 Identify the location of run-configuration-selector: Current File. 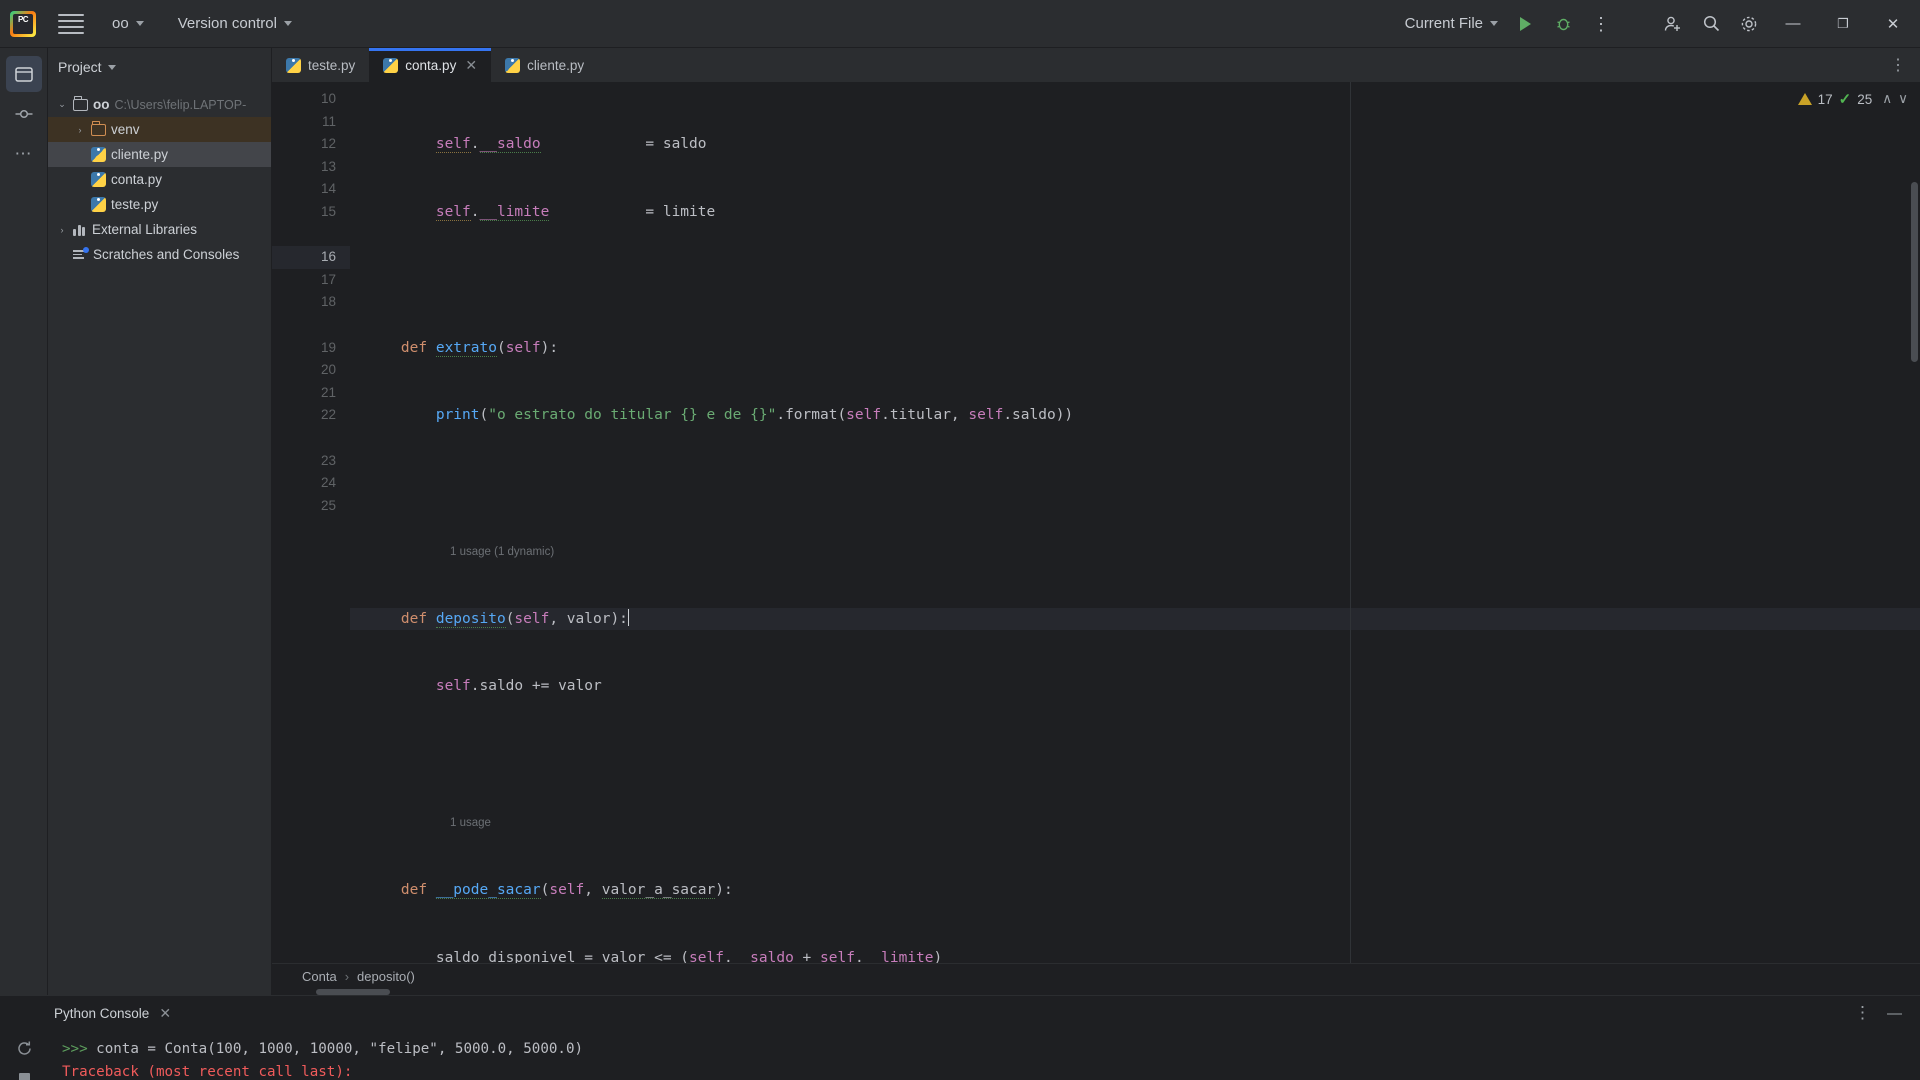
(1451, 23).